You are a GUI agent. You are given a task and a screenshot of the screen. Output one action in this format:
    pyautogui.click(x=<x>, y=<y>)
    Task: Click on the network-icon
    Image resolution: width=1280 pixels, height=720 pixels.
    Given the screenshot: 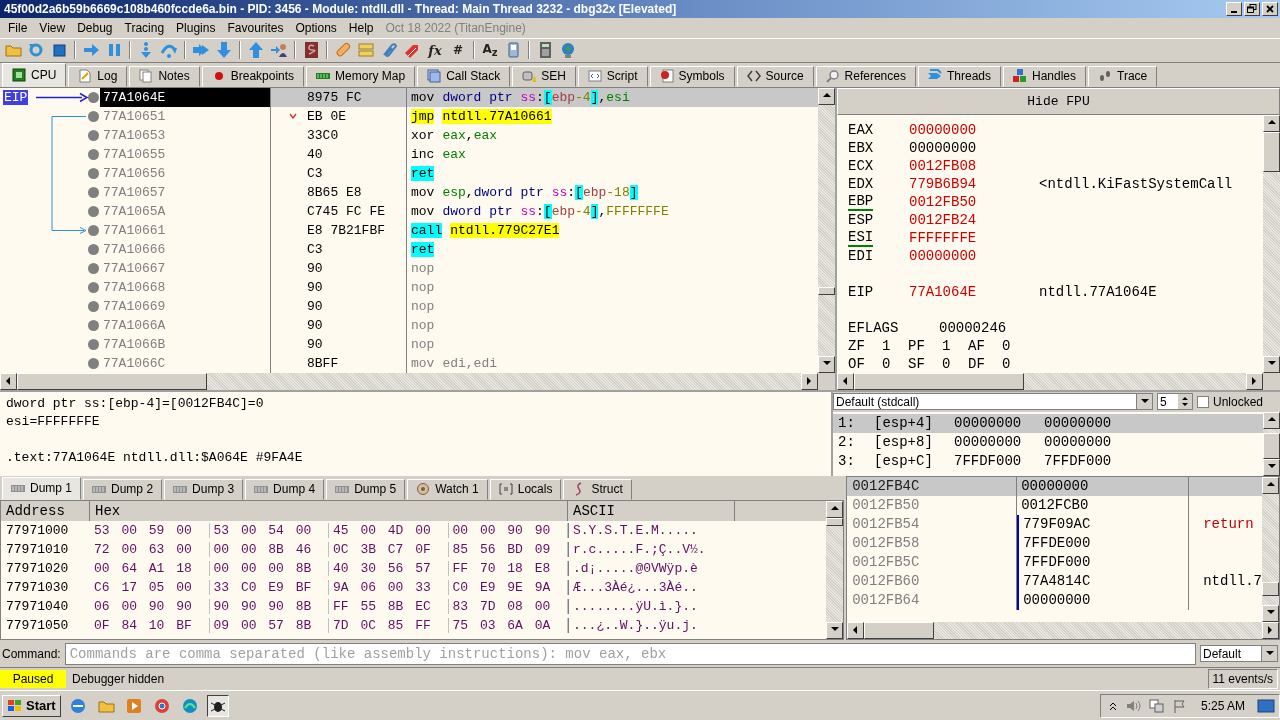 What is the action you would take?
    pyautogui.click(x=1156, y=705)
    